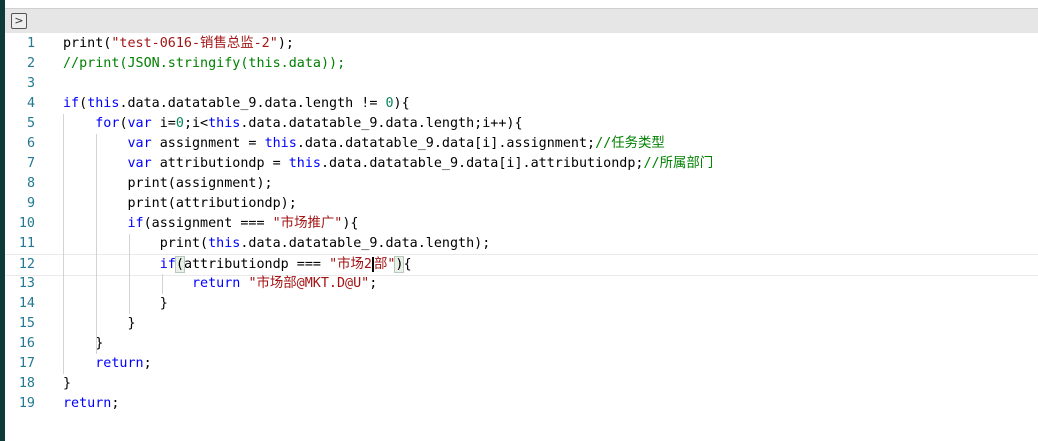  What do you see at coordinates (389, 103) in the screenshot?
I see `code-token: 0` at bounding box center [389, 103].